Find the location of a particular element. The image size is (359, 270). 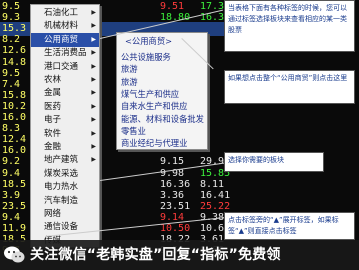

sector-menu-item: 医药 ▶ is located at coordinates (65, 107).